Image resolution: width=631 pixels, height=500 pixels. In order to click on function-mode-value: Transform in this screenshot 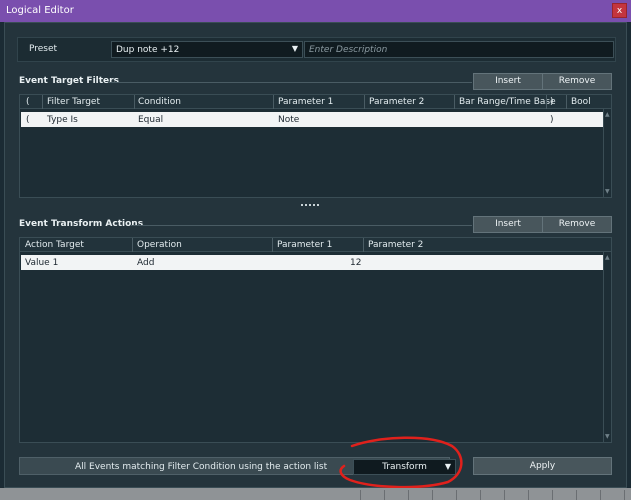, I will do `click(404, 467)`.